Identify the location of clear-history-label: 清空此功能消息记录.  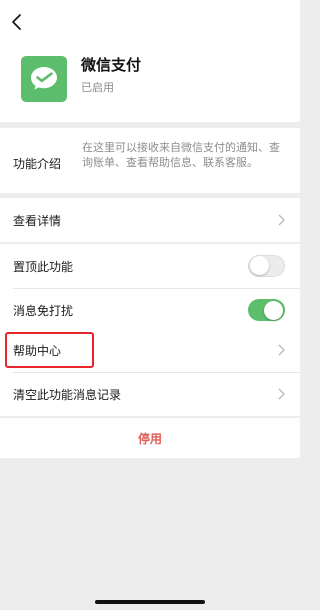
(67, 394).